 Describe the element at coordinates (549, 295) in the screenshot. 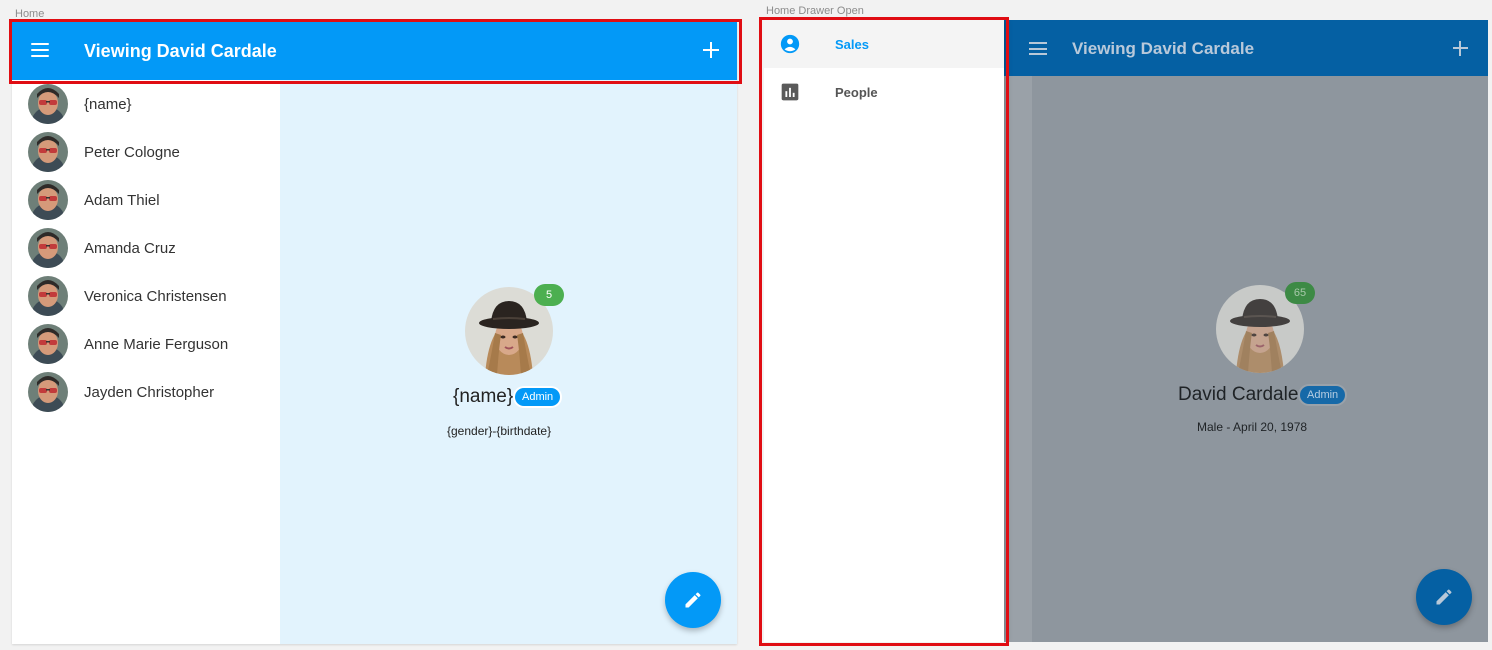

I see `count-badge: 5` at that location.